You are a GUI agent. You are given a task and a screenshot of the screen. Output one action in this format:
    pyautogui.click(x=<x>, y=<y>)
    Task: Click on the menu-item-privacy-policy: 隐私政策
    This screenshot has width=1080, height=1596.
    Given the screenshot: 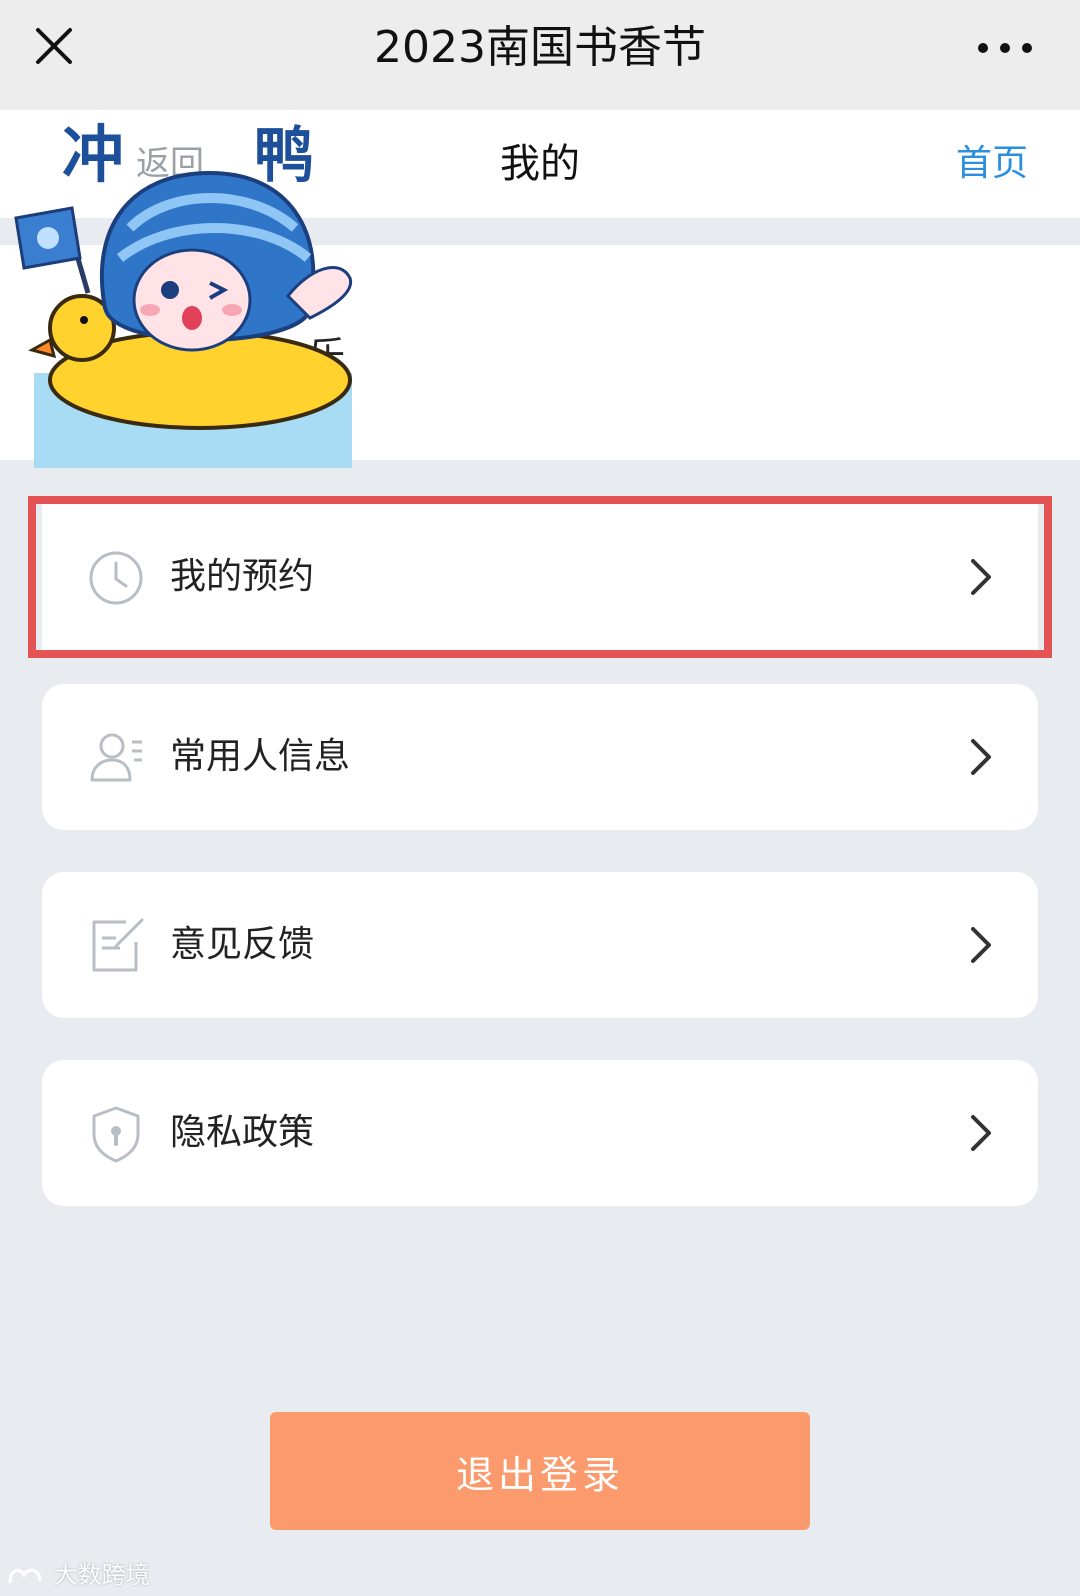 What is the action you would take?
    pyautogui.click(x=540, y=1133)
    